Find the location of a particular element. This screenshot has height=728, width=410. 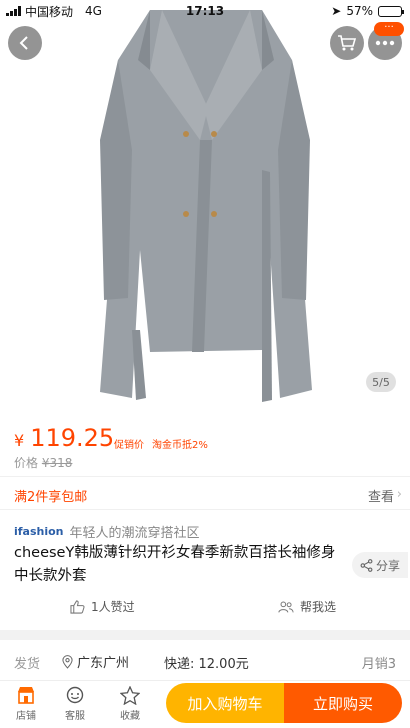

people-icon is located at coordinates (286, 606).